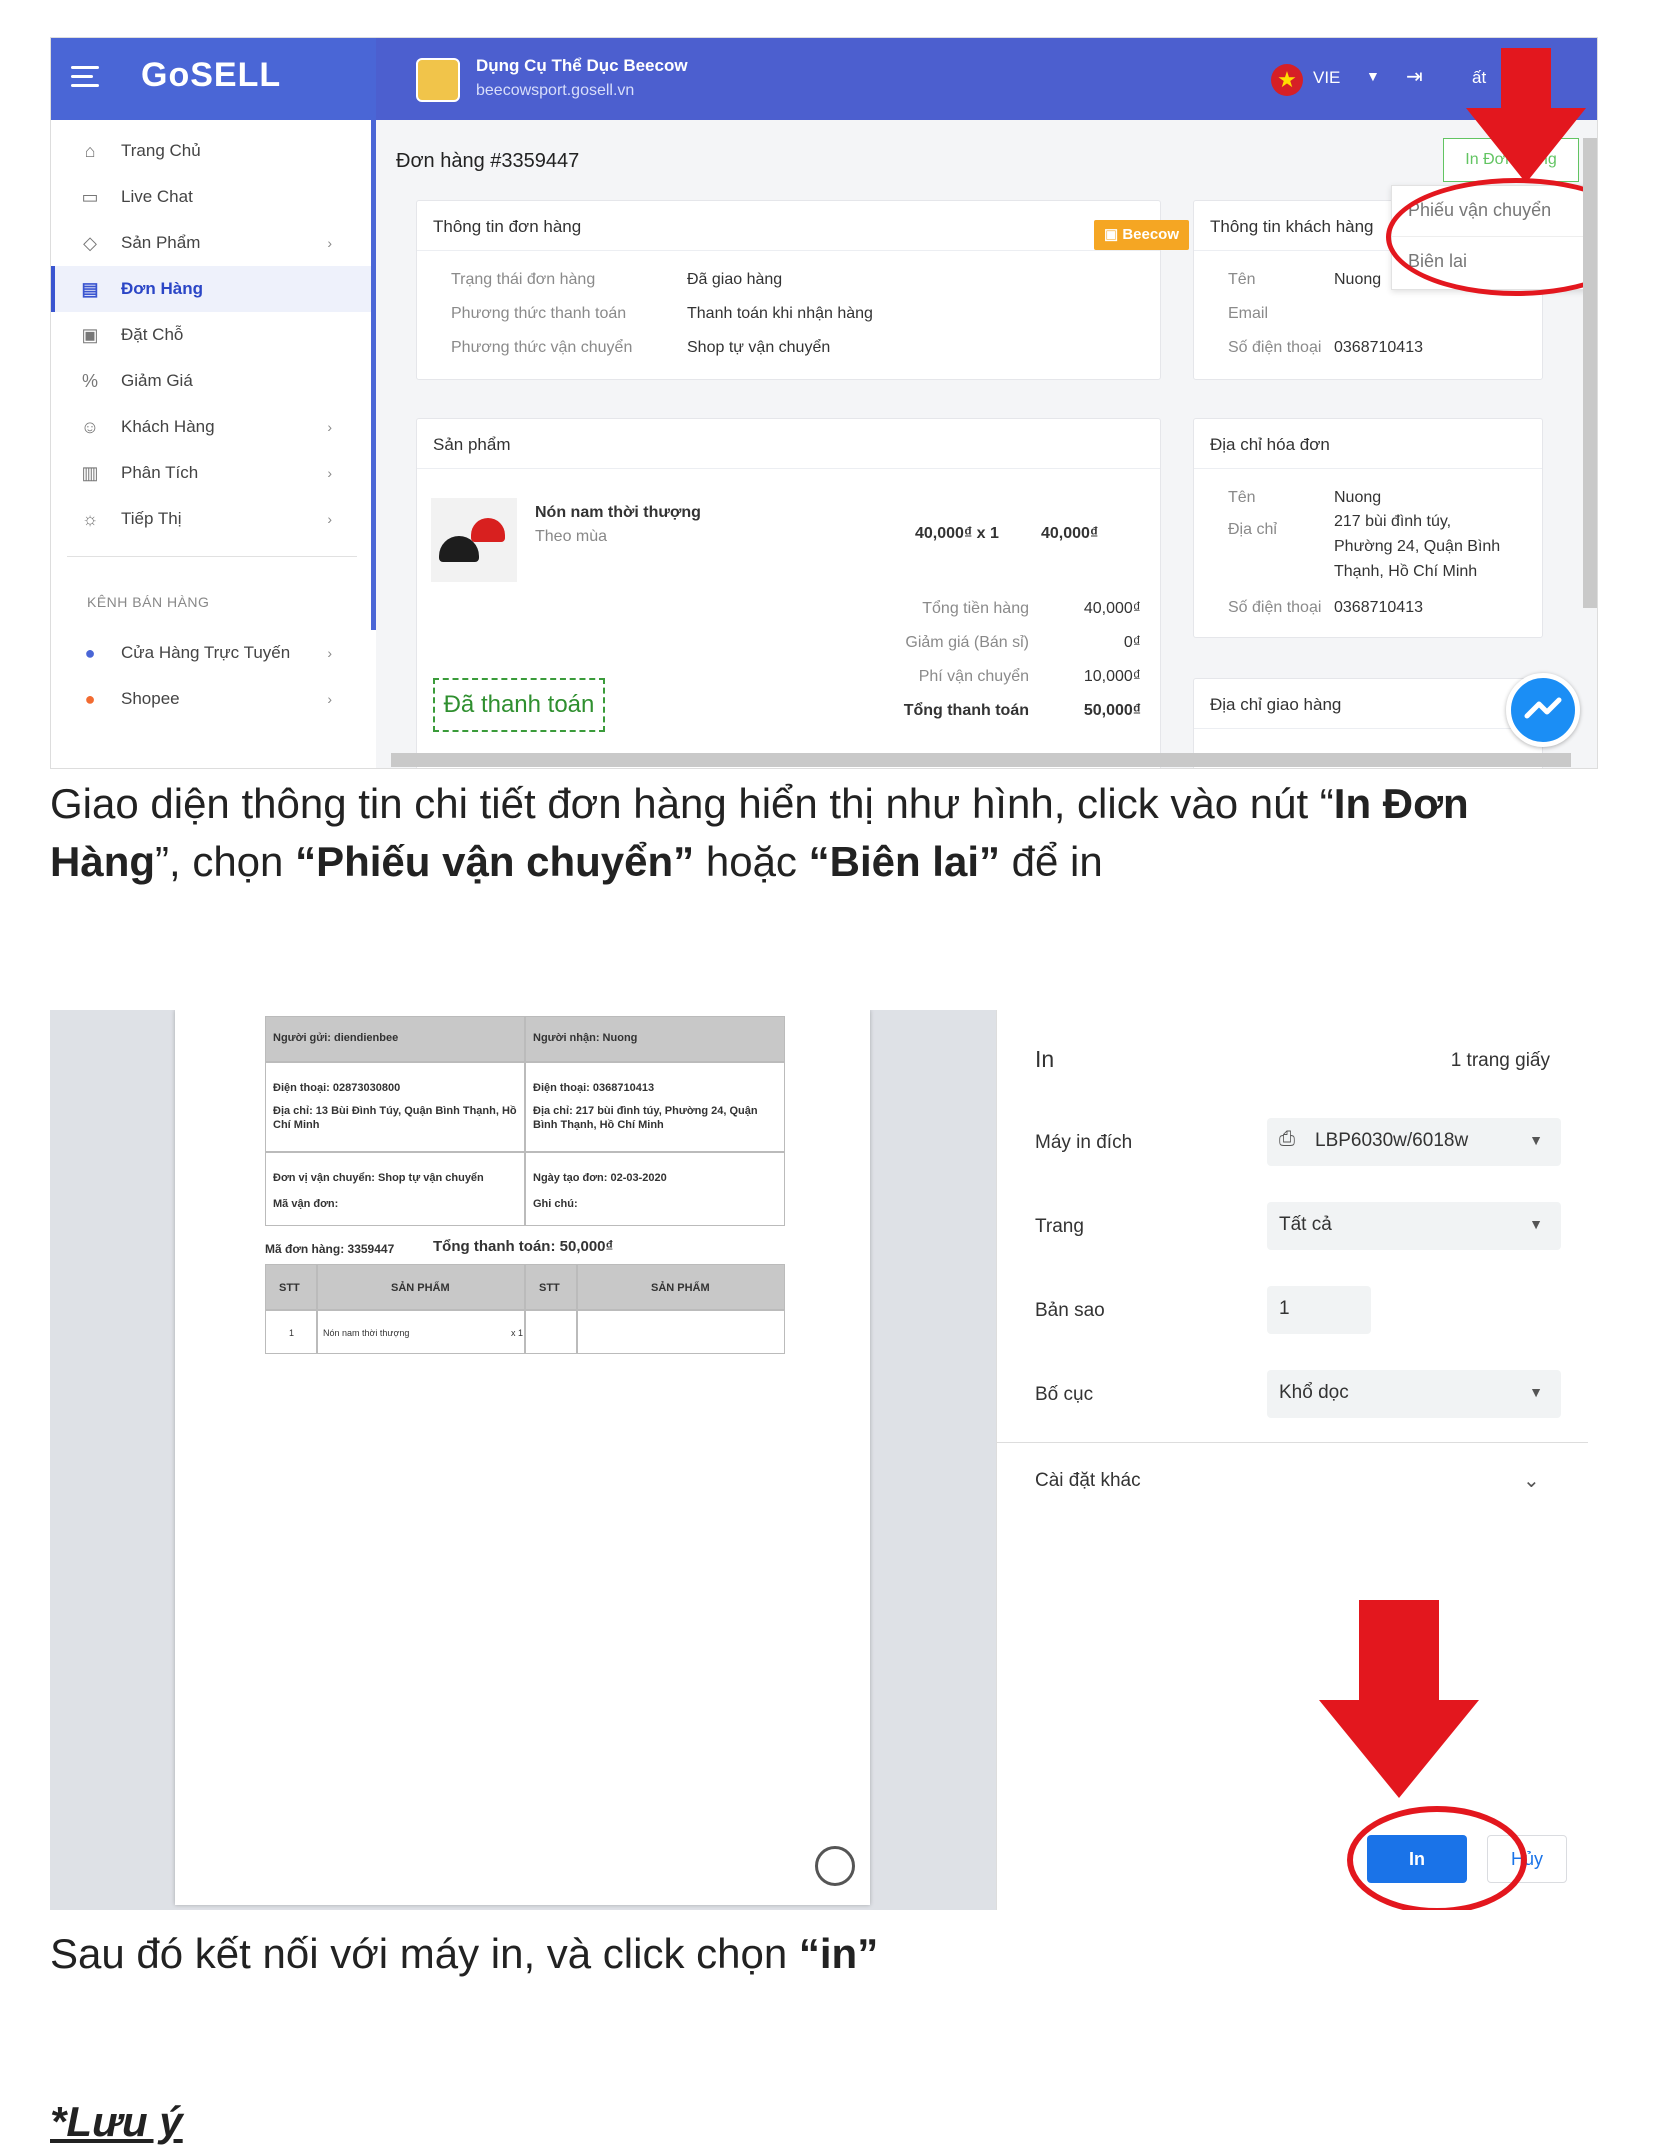  Describe the element at coordinates (337, 1088) in the screenshot. I see `slip-sender-phone: Điện thoại: 02873030800` at that location.